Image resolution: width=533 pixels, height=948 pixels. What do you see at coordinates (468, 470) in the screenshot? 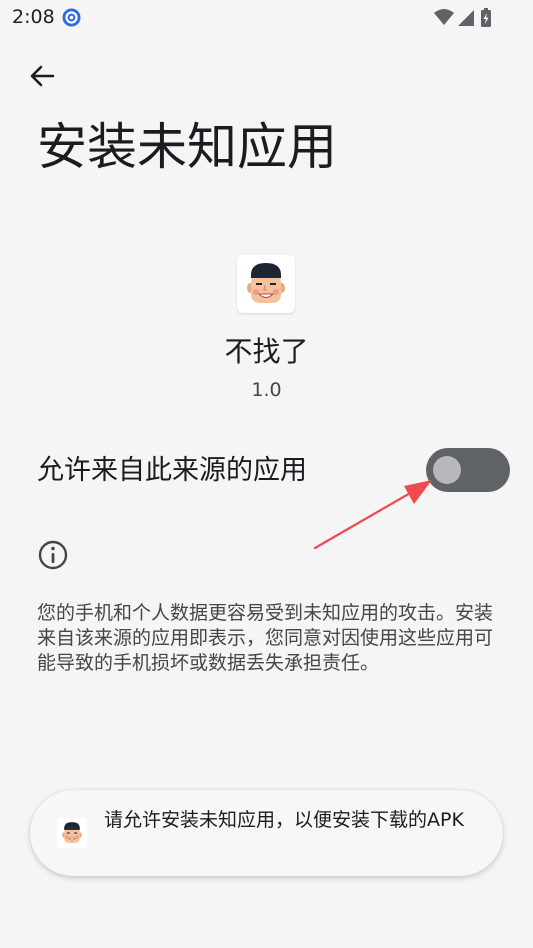
I see `allow-source-toggle` at bounding box center [468, 470].